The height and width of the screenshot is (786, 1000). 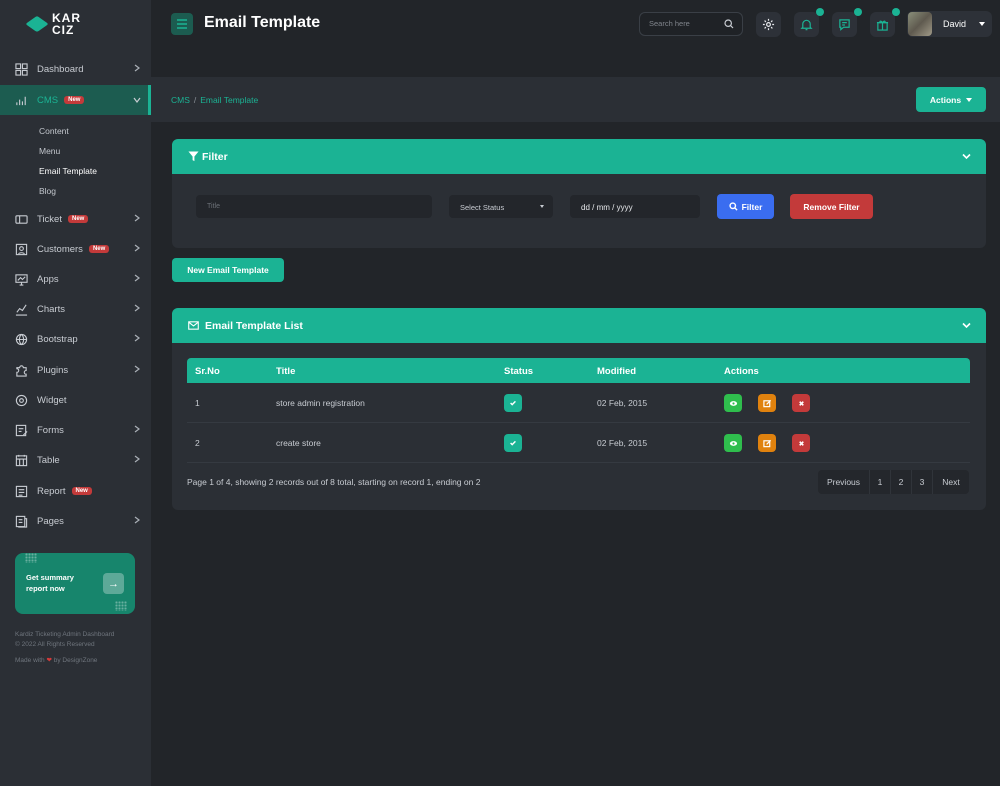 I want to click on hamburger-icon, so click(x=182, y=24).